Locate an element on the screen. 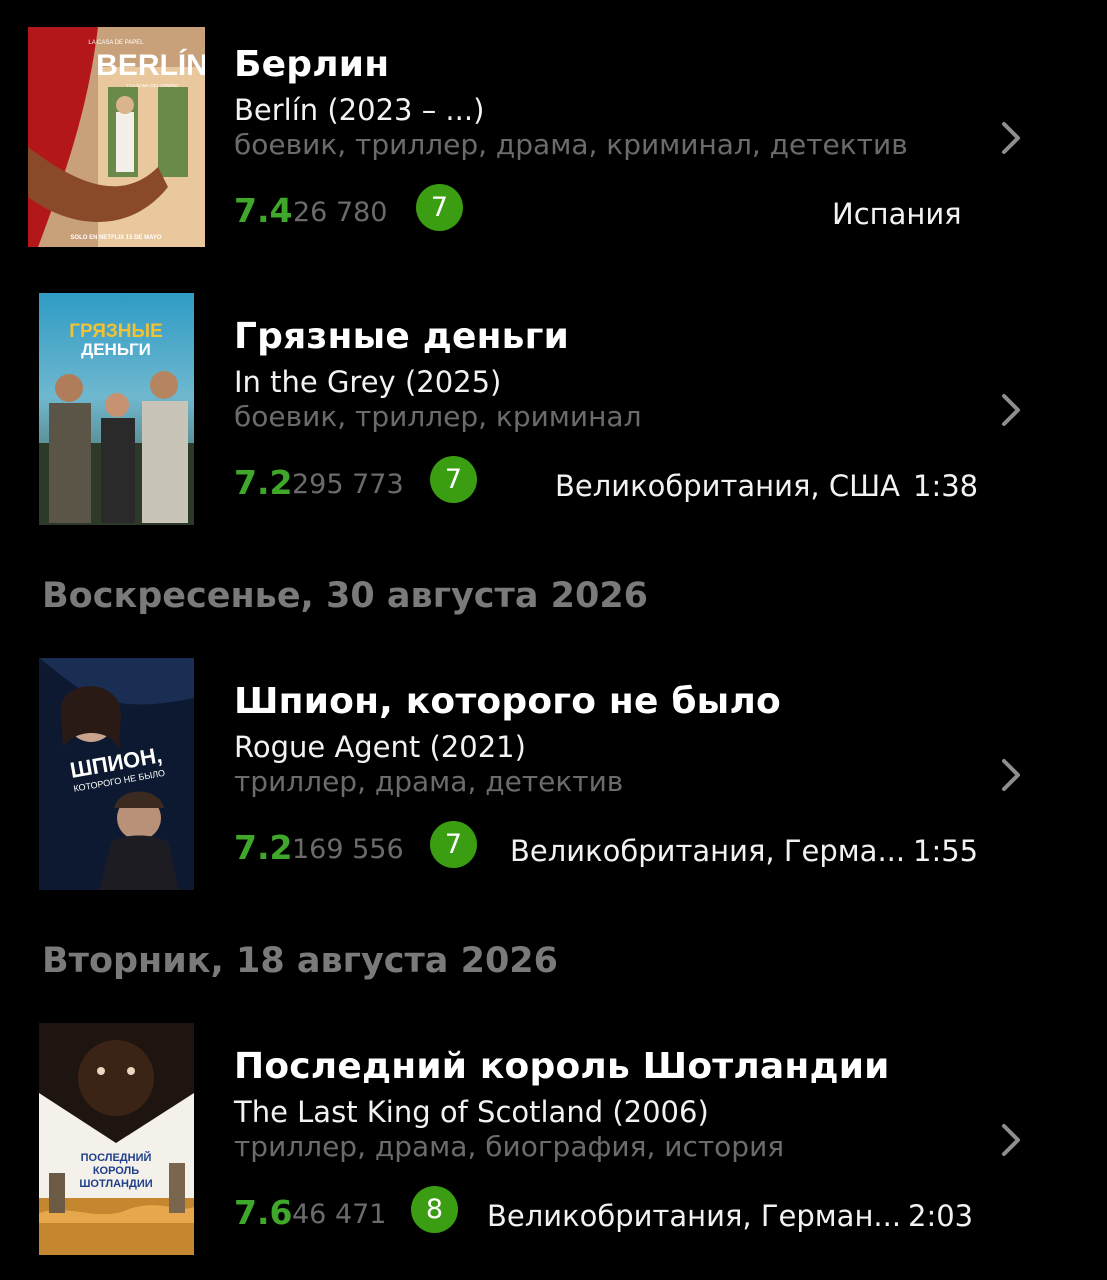  movie-genres: боевик, триллер, криминал is located at coordinates (438, 416).